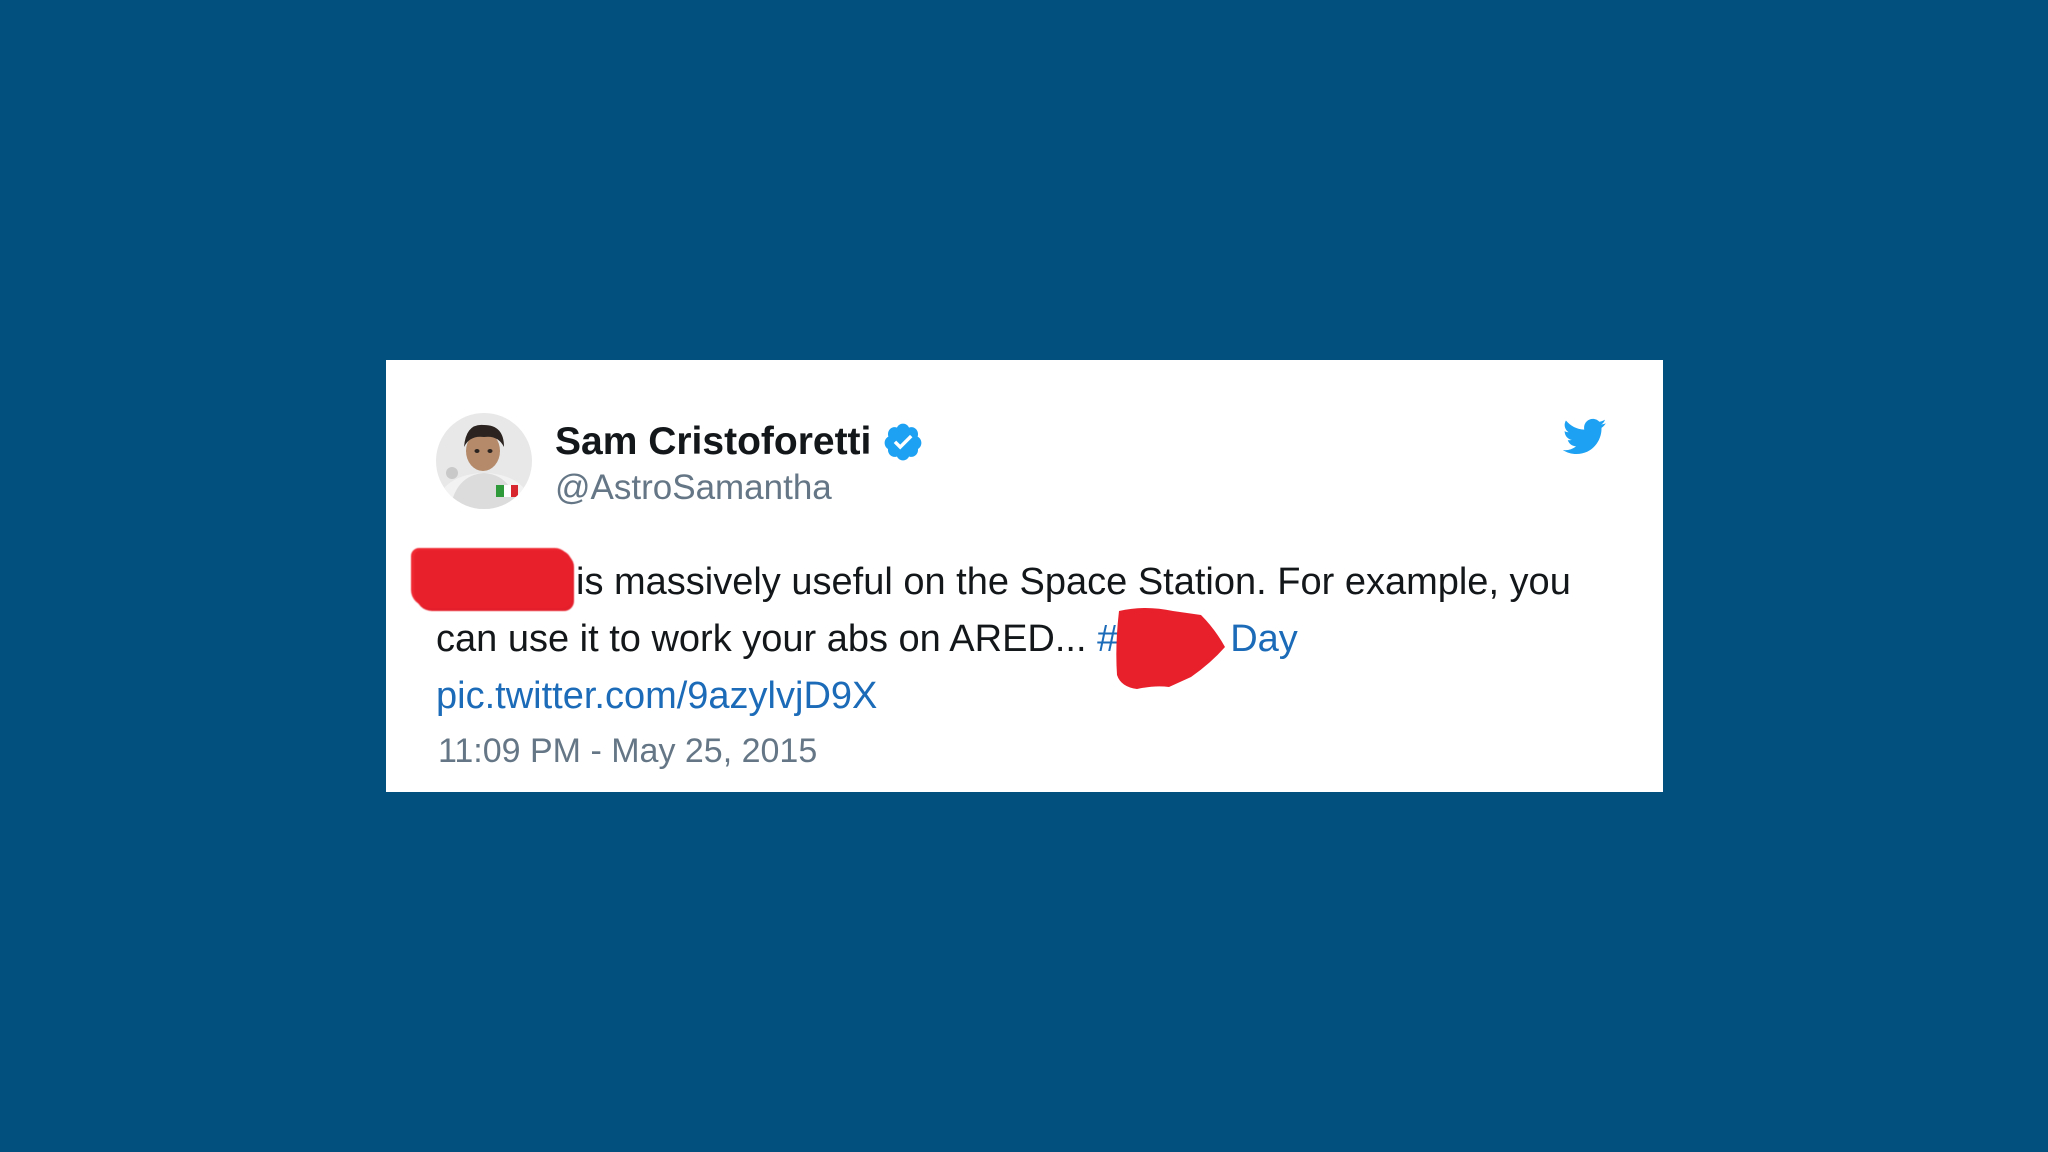  What do you see at coordinates (1264, 639) in the screenshot?
I see `hashtag-end: Day` at bounding box center [1264, 639].